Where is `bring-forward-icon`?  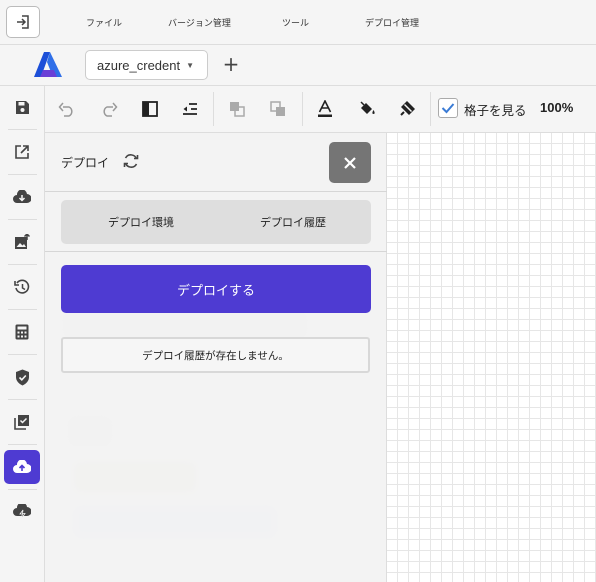 bring-forward-icon is located at coordinates (237, 109).